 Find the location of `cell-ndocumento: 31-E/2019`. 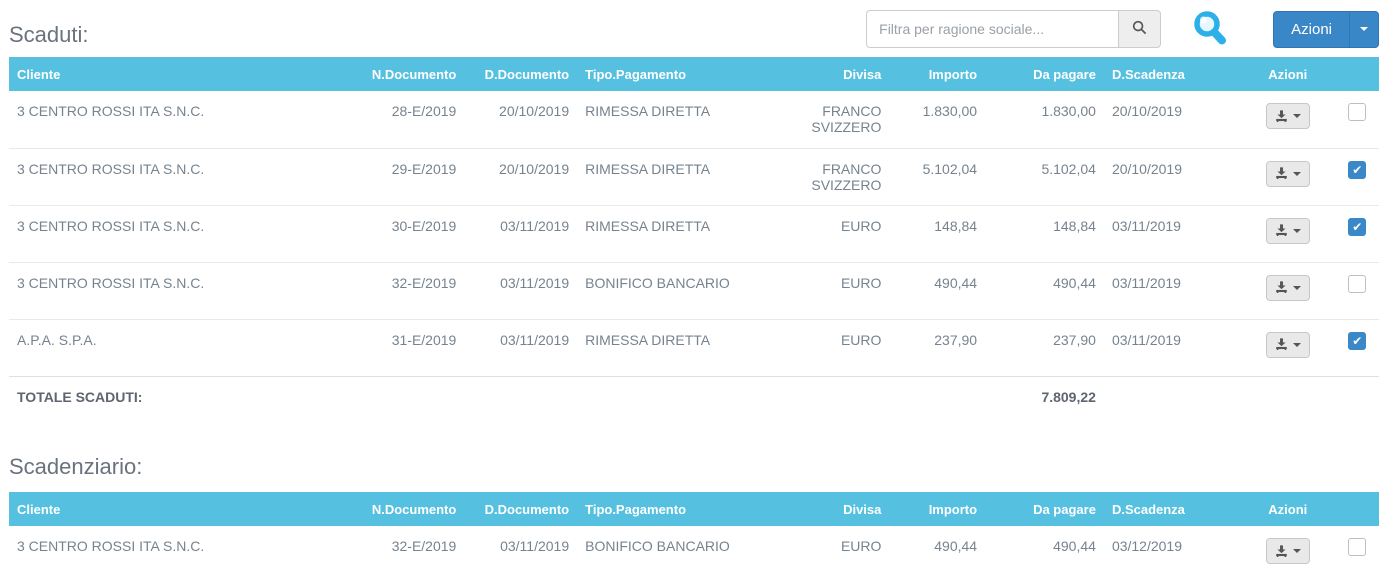

cell-ndocumento: 31-E/2019 is located at coordinates (408, 347).